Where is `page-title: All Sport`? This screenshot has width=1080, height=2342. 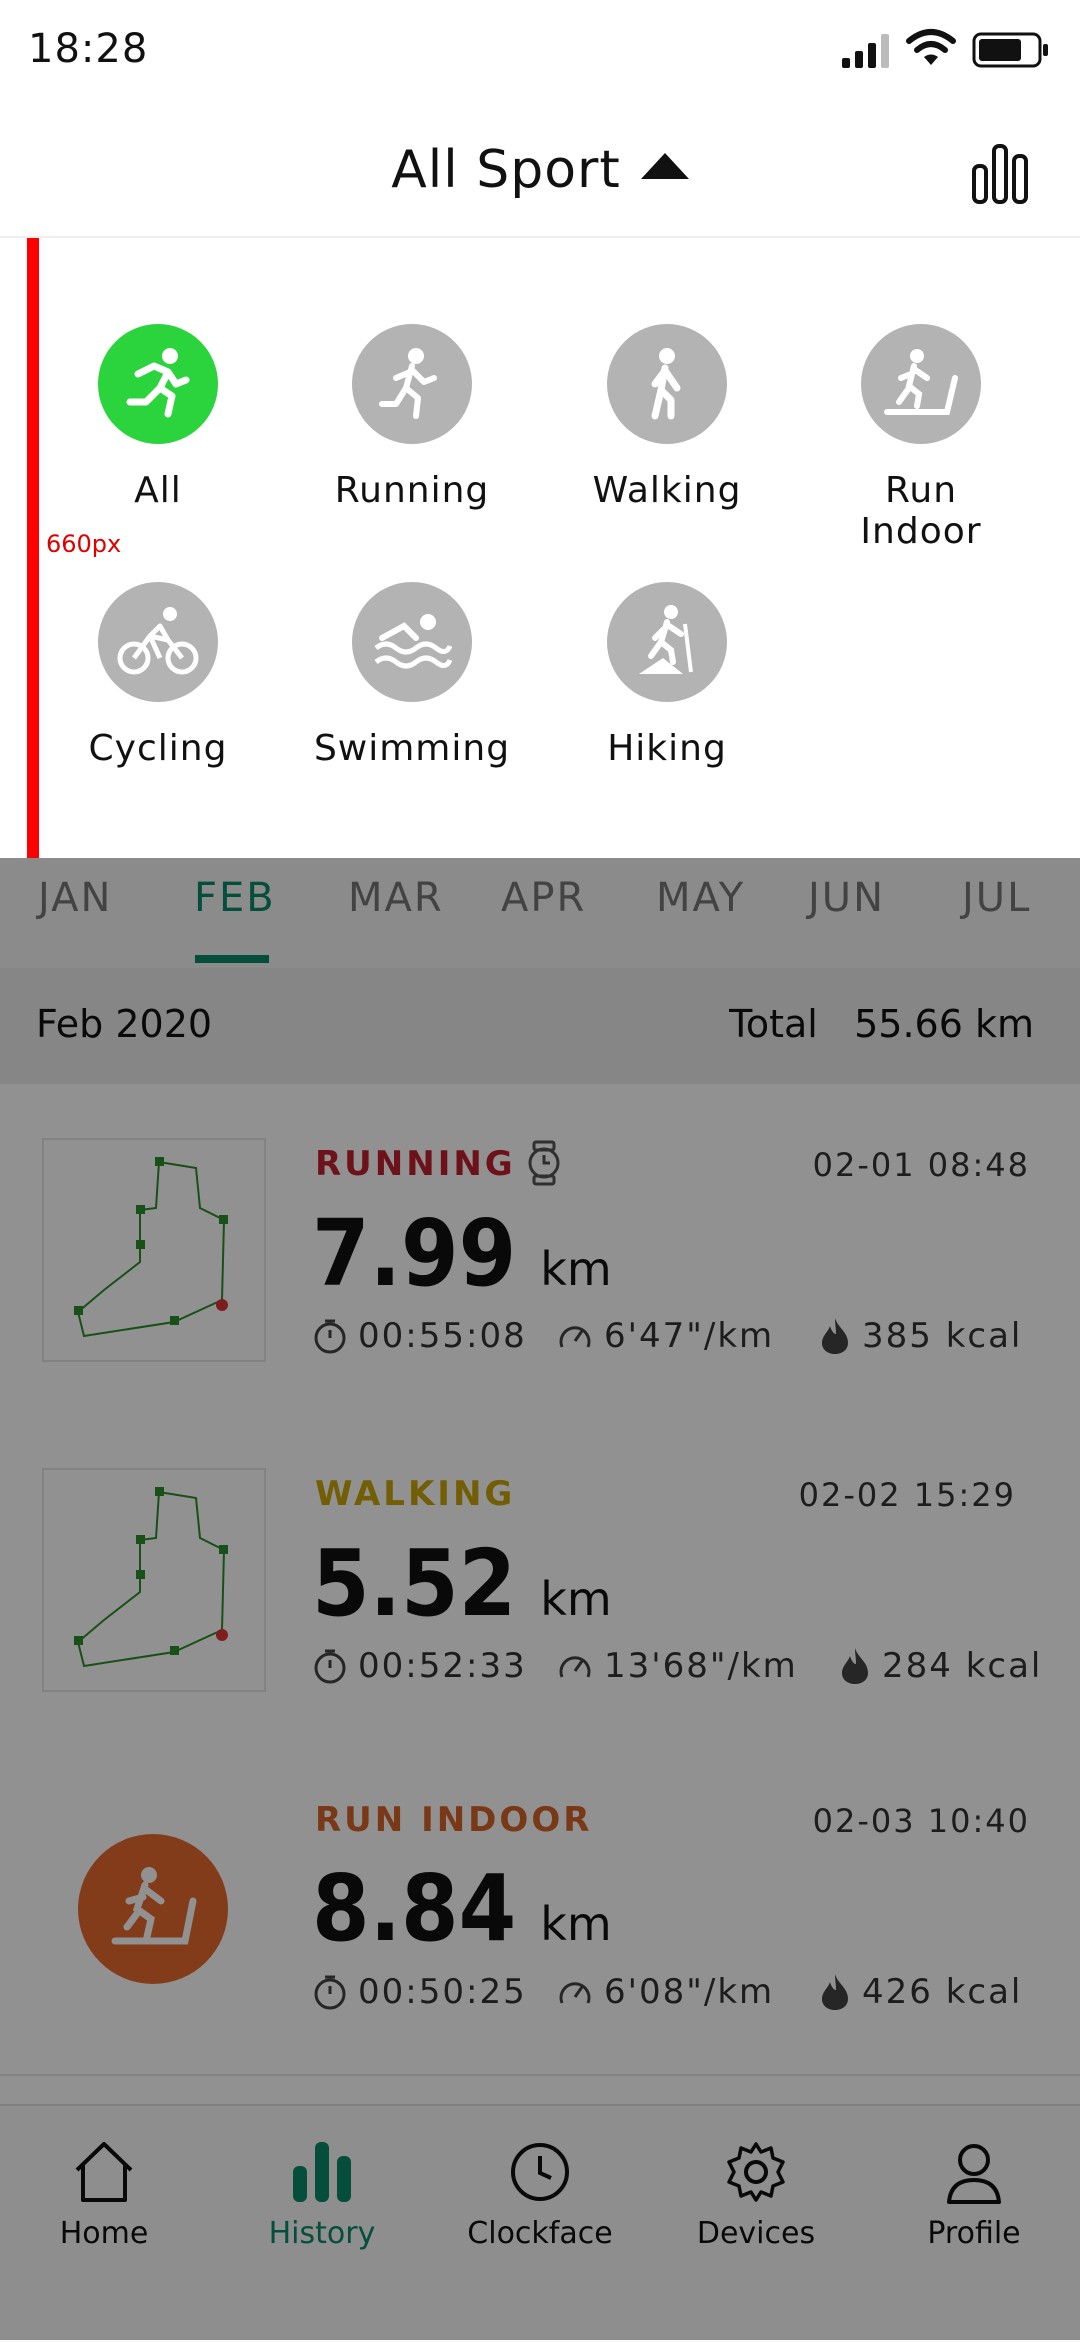
page-title: All Sport is located at coordinates (506, 170).